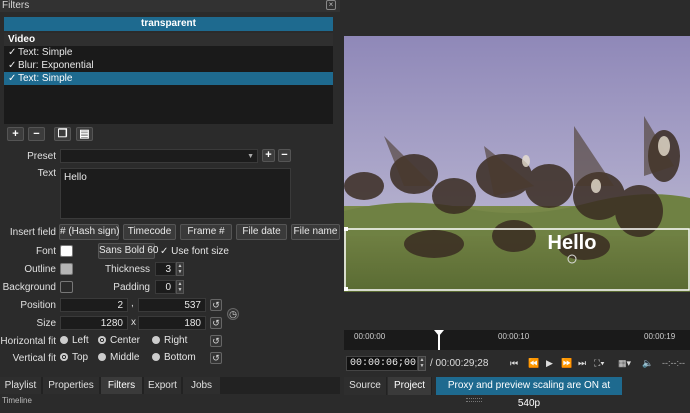 The image size is (690, 413). I want to click on padding-spin-arrows: ▲ ▼, so click(180, 287).